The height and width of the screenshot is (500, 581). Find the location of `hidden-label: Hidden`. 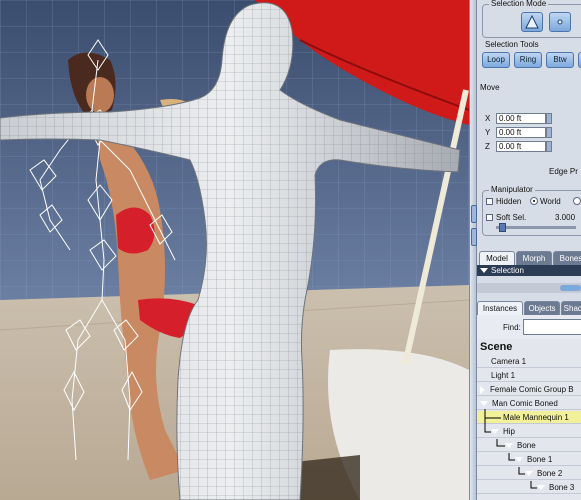

hidden-label: Hidden is located at coordinates (509, 201).